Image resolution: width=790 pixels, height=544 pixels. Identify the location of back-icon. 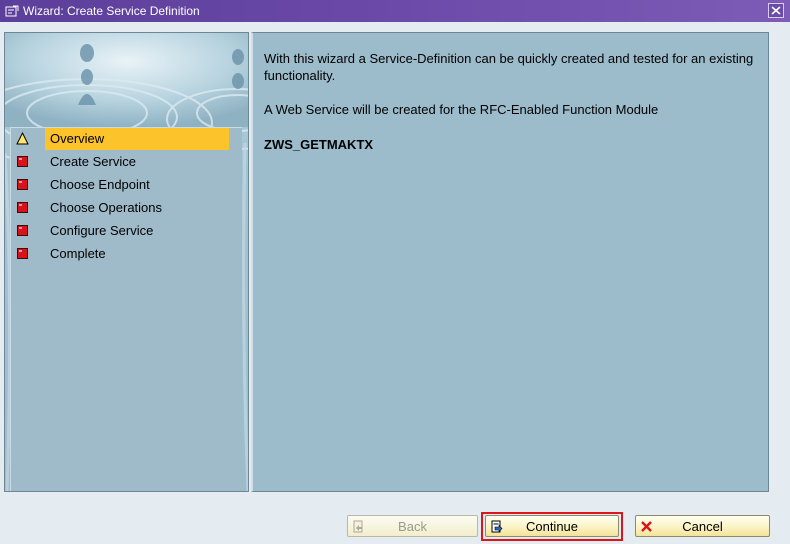
(358, 526).